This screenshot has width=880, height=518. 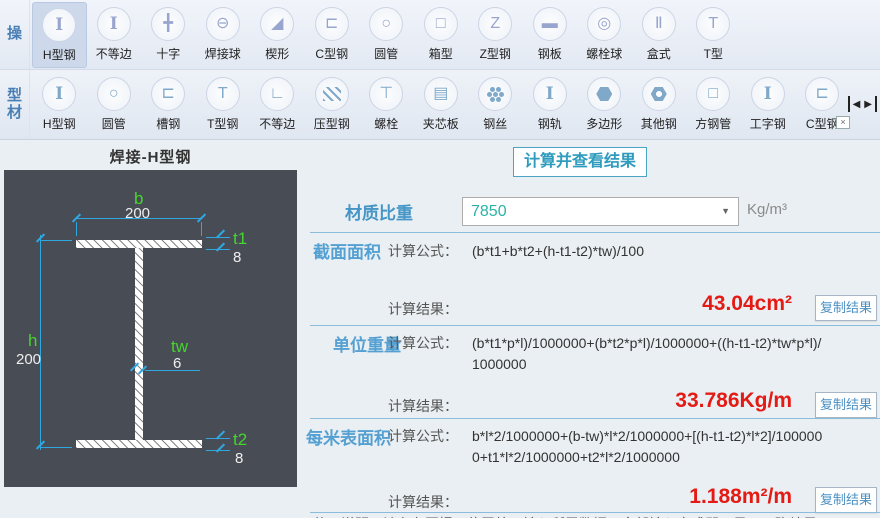 I want to click on area-result: 43.04cm², so click(x=747, y=303).